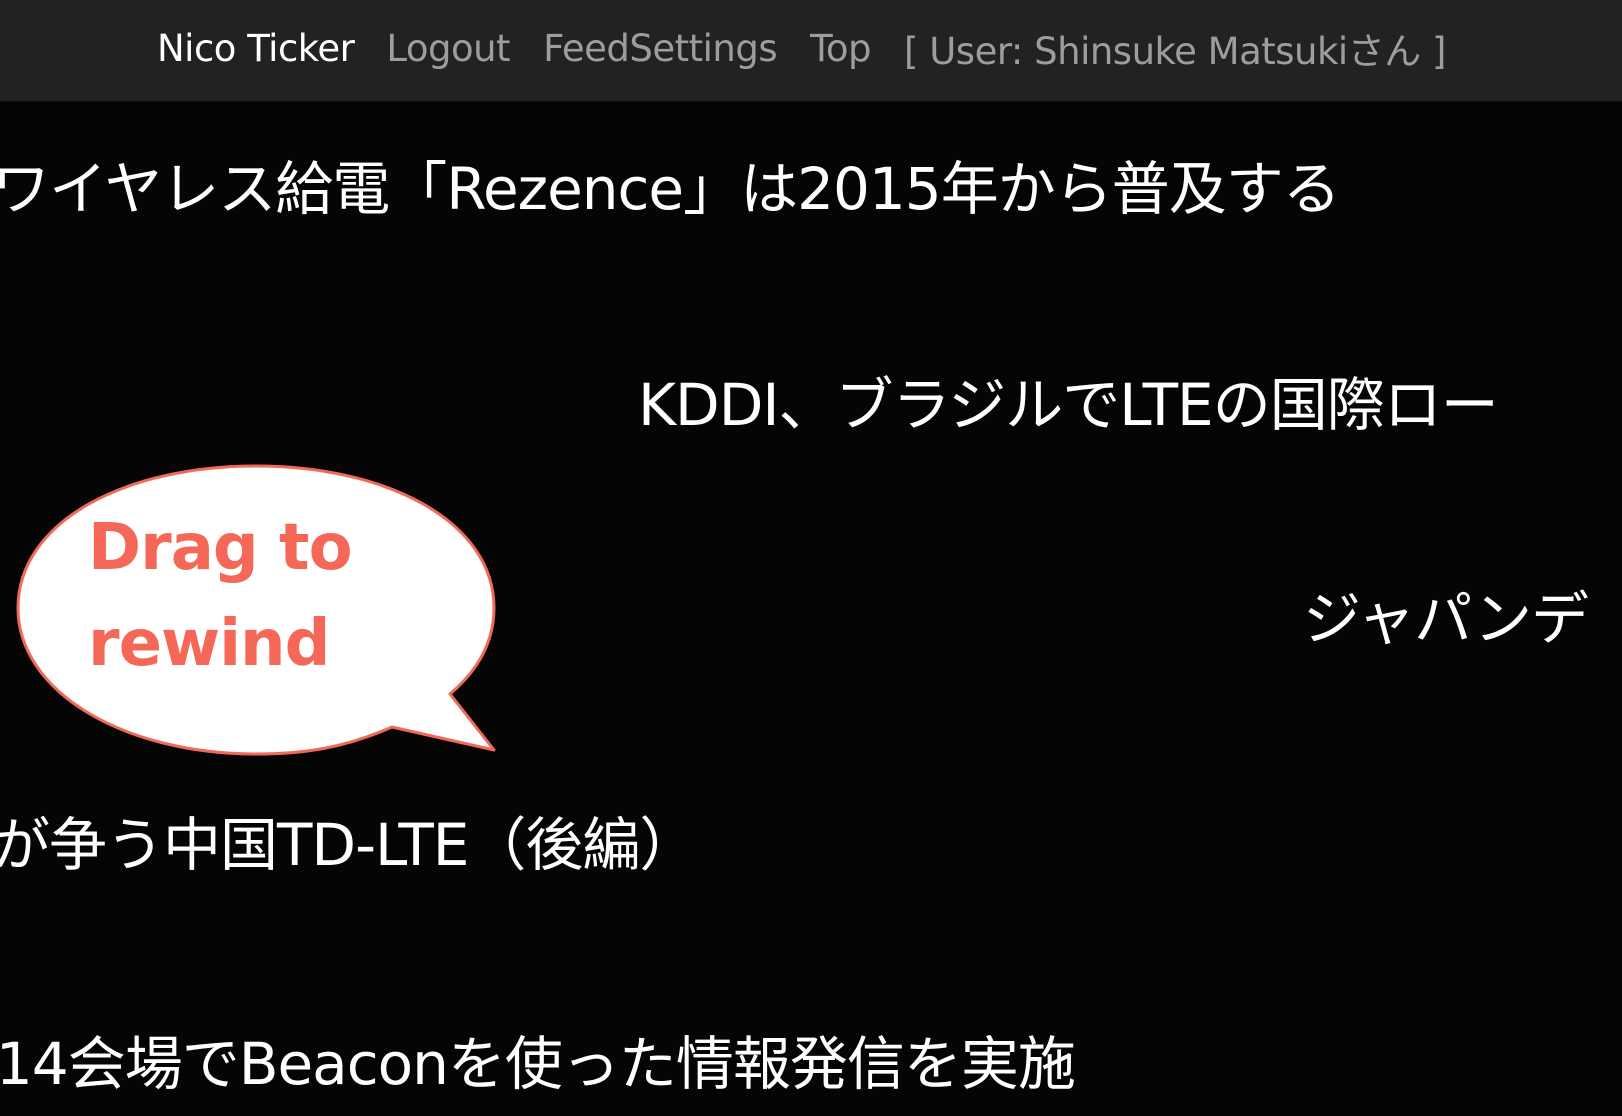  I want to click on bubble-line-1: Drag to, so click(220, 548).